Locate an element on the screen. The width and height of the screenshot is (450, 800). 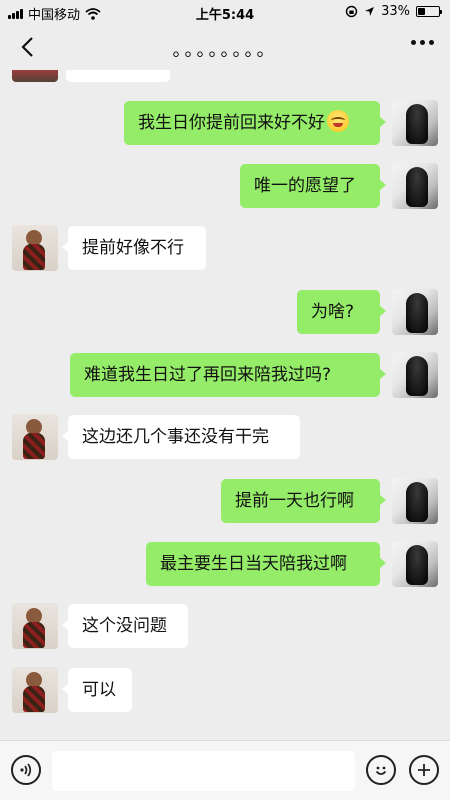
location-icon is located at coordinates (370, 11).